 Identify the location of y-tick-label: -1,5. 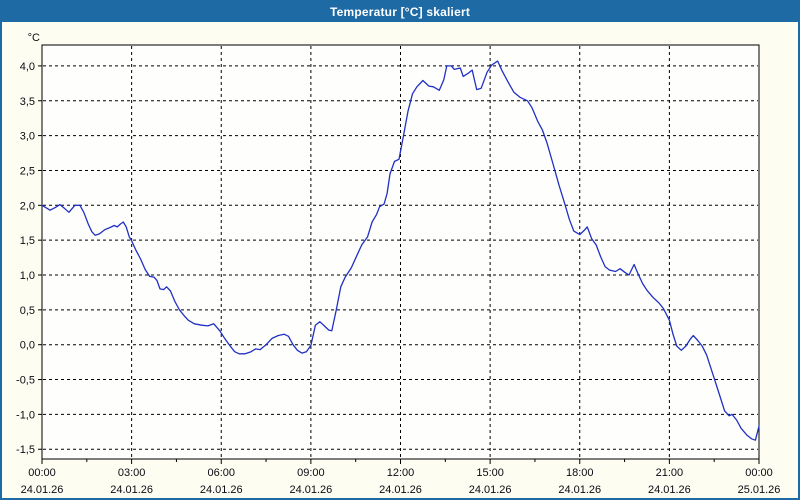
(25, 450).